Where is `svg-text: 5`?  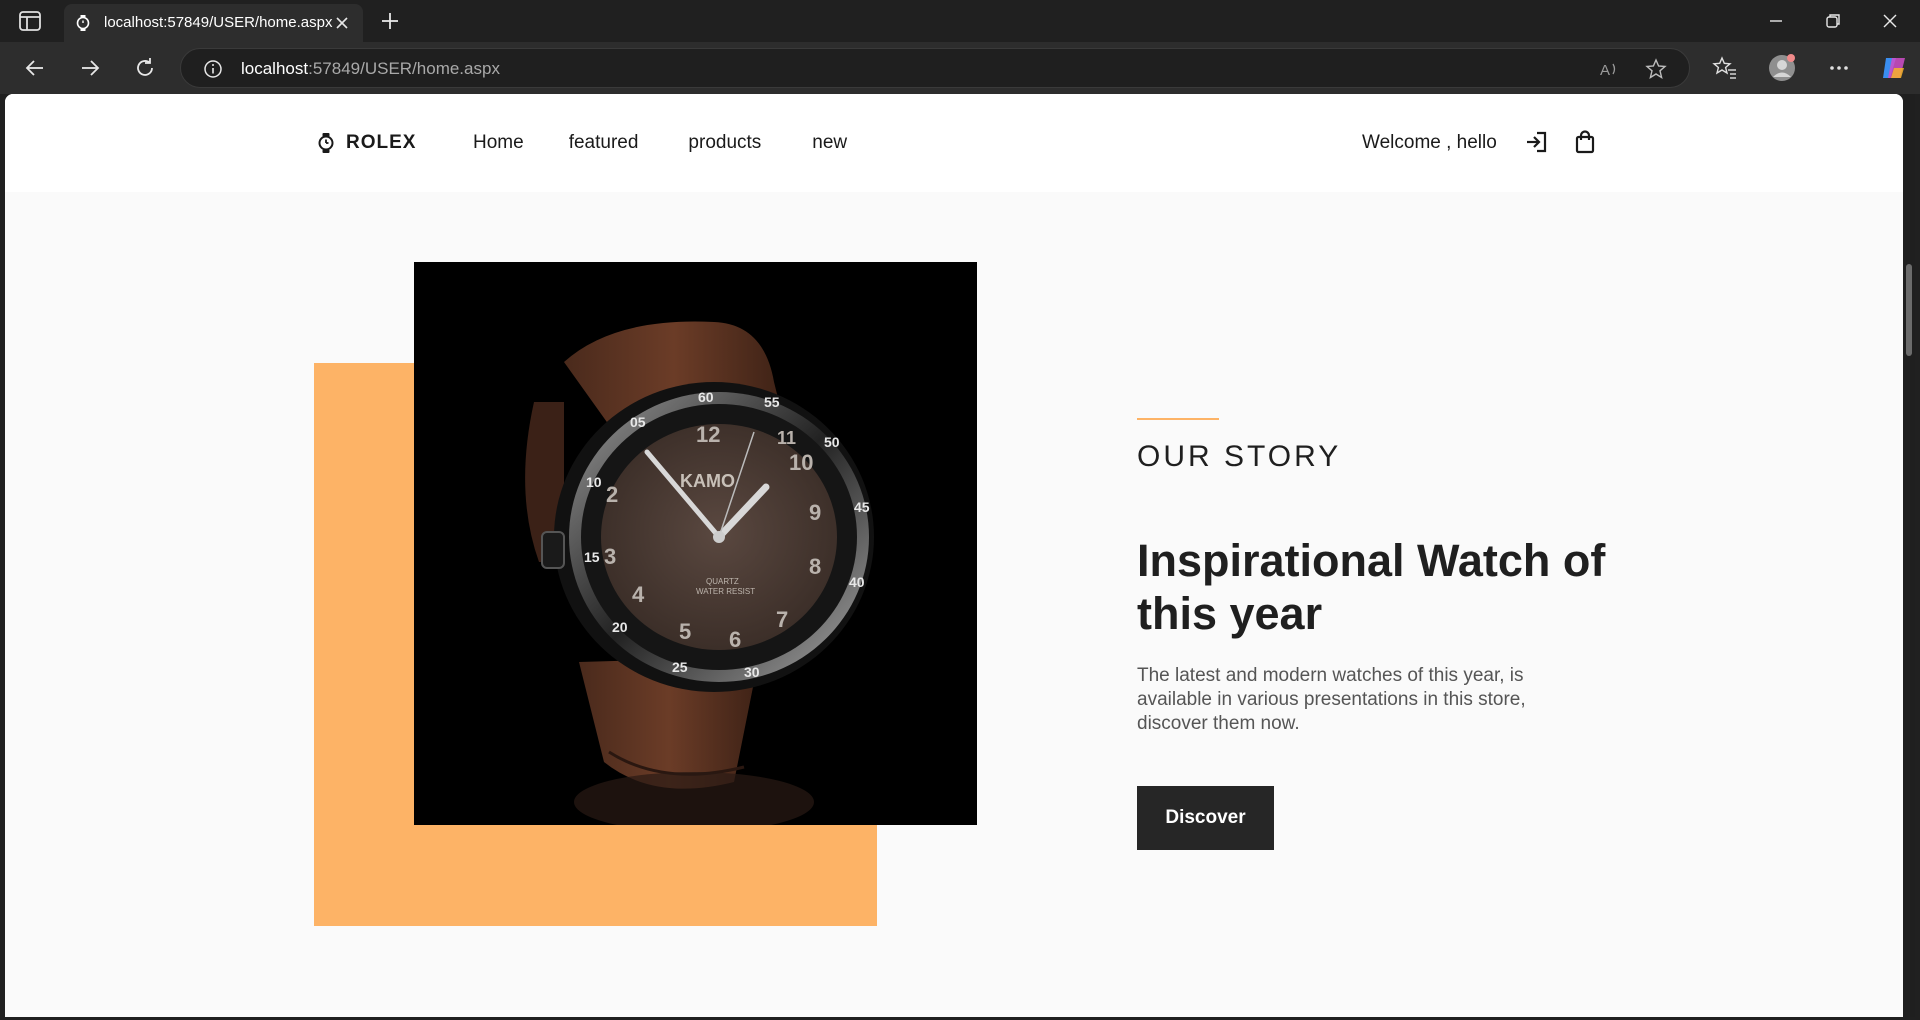
svg-text: 5 is located at coordinates (685, 631).